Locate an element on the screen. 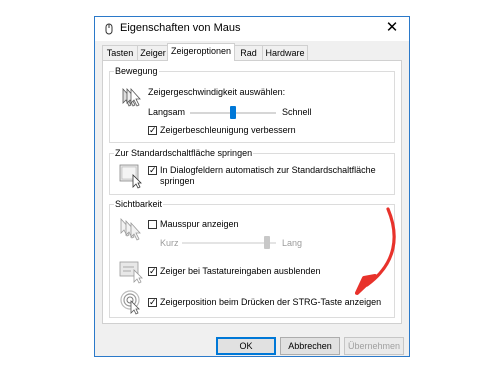 The image size is (500, 375). tab-zeiger: Zeiger is located at coordinates (153, 52).